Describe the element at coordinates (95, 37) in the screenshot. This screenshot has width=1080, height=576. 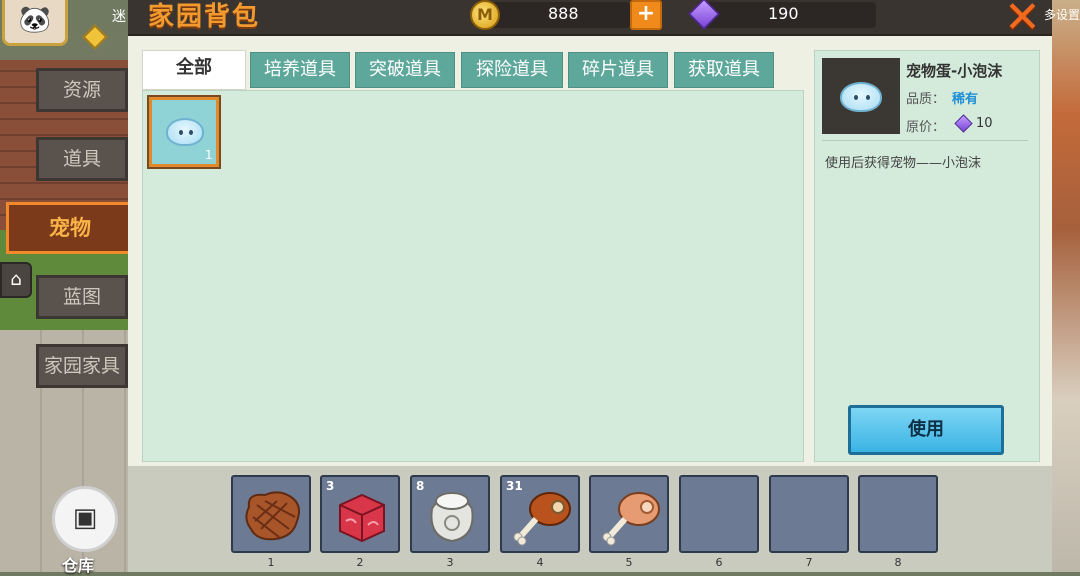
I see `level-badge-icon` at that location.